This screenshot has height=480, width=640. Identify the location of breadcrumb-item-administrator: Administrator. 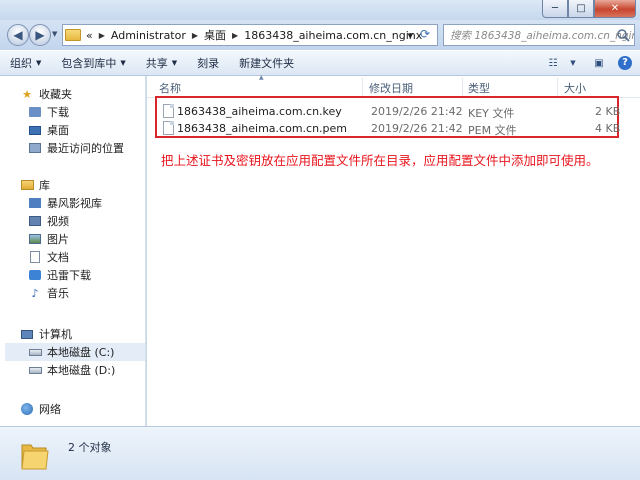
(148, 35).